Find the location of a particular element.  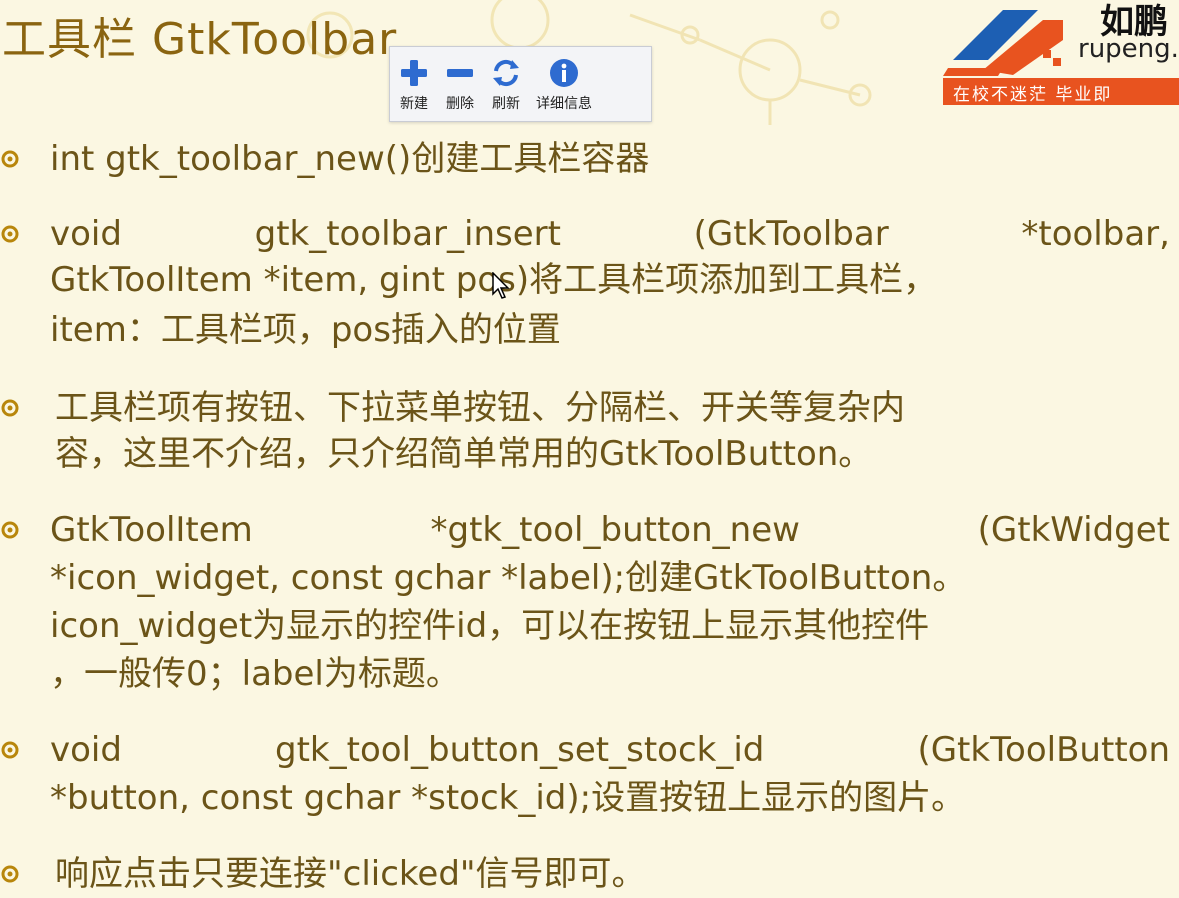

bullet-text-line: 工具栏项有按钮、下拉菜单按钮、分隔栏、开关等复杂内 is located at coordinates (480, 408).